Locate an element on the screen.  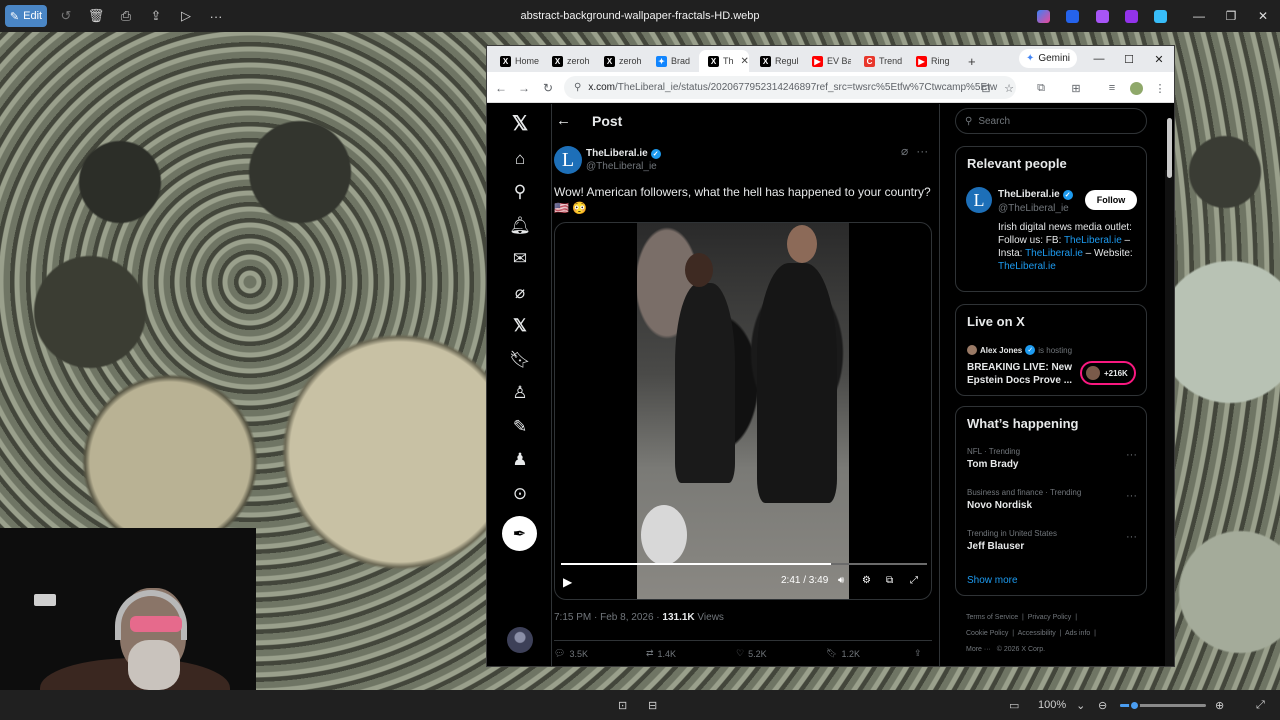
profile-avatar-icon is located at coordinates (1136, 88).